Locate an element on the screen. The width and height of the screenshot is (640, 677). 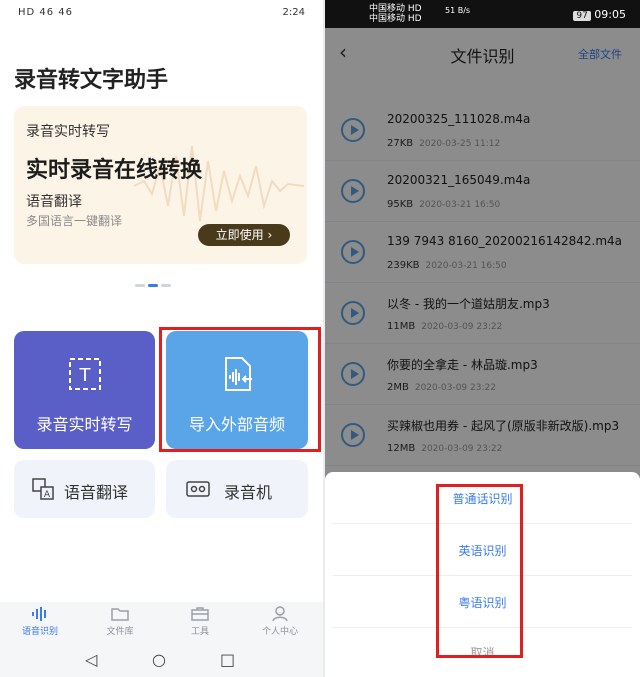
live-transcribe-tile: T 录音实时转写 is located at coordinates (84, 390).